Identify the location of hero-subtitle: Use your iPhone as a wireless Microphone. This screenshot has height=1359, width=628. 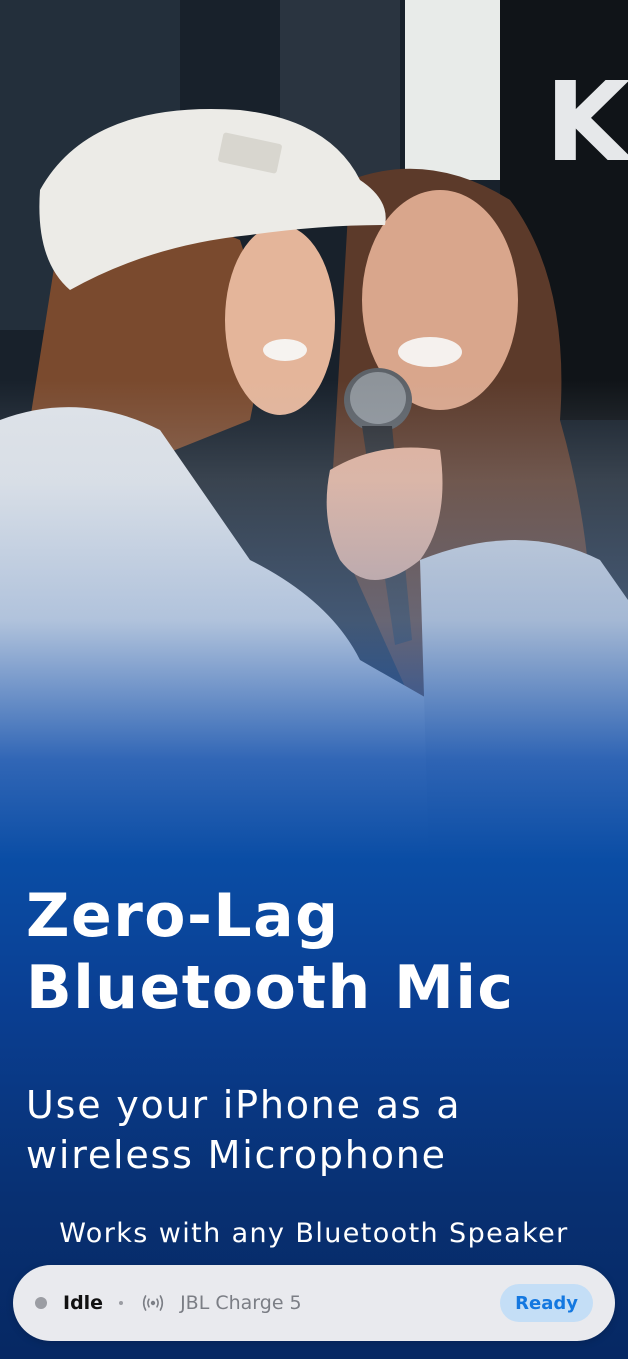
(321, 1130).